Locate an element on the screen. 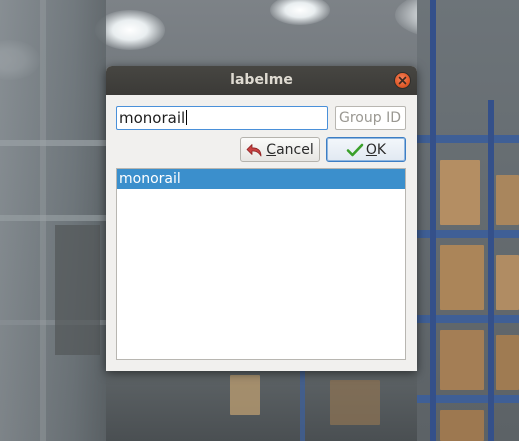  cancel-button-label: Cancel is located at coordinates (290, 149).